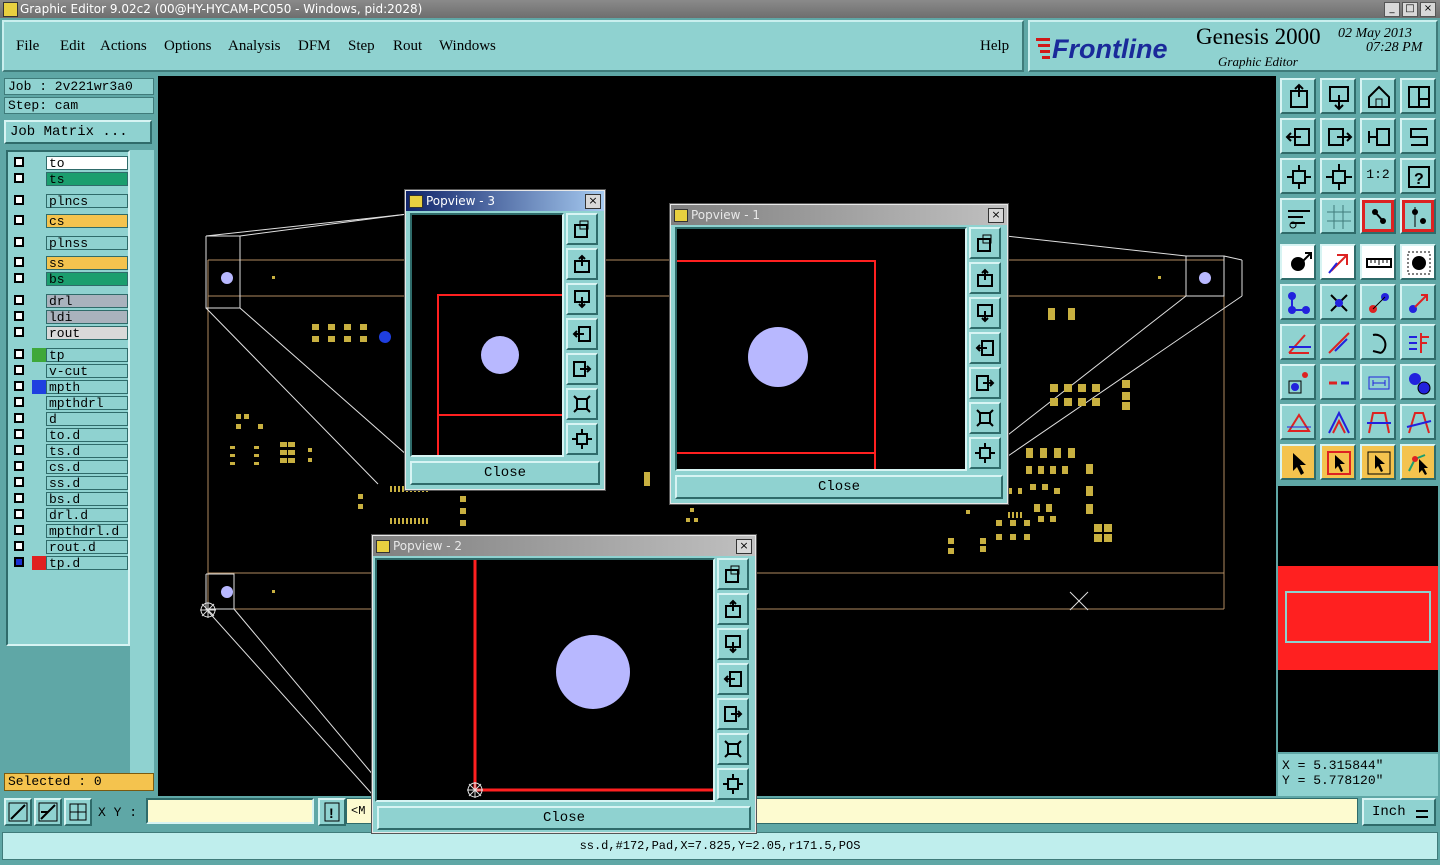 The height and width of the screenshot is (865, 1440). I want to click on layer-name: drl, so click(87, 301).